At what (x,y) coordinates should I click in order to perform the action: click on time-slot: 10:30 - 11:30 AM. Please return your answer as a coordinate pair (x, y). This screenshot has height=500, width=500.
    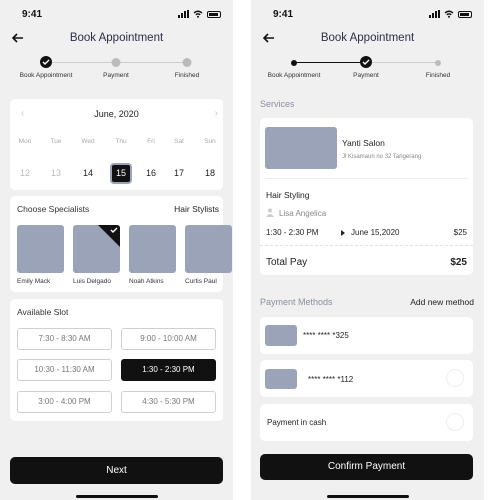
    Looking at the image, I should click on (64, 370).